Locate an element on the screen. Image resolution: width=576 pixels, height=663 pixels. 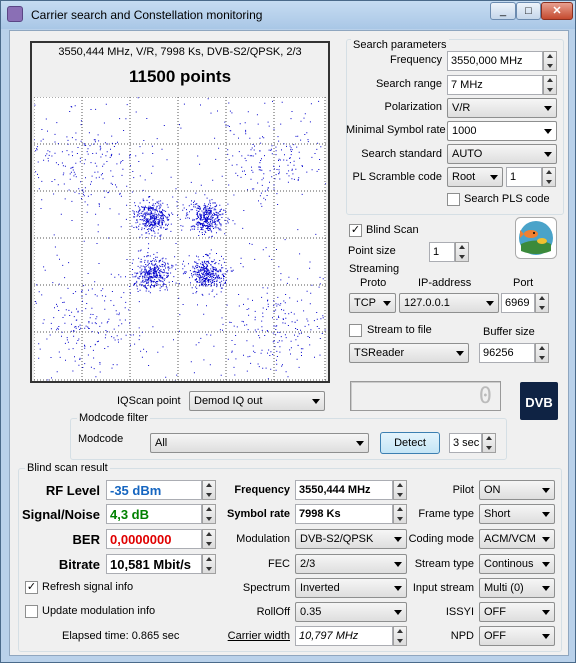
update-modulation-checkbox is located at coordinates (31, 611).